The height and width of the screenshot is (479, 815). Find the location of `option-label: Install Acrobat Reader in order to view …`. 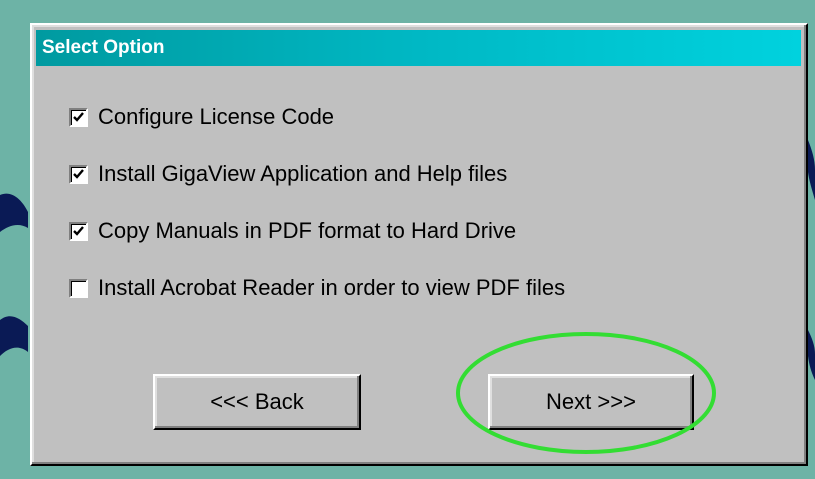

option-label: Install Acrobat Reader in order to view … is located at coordinates (332, 287).